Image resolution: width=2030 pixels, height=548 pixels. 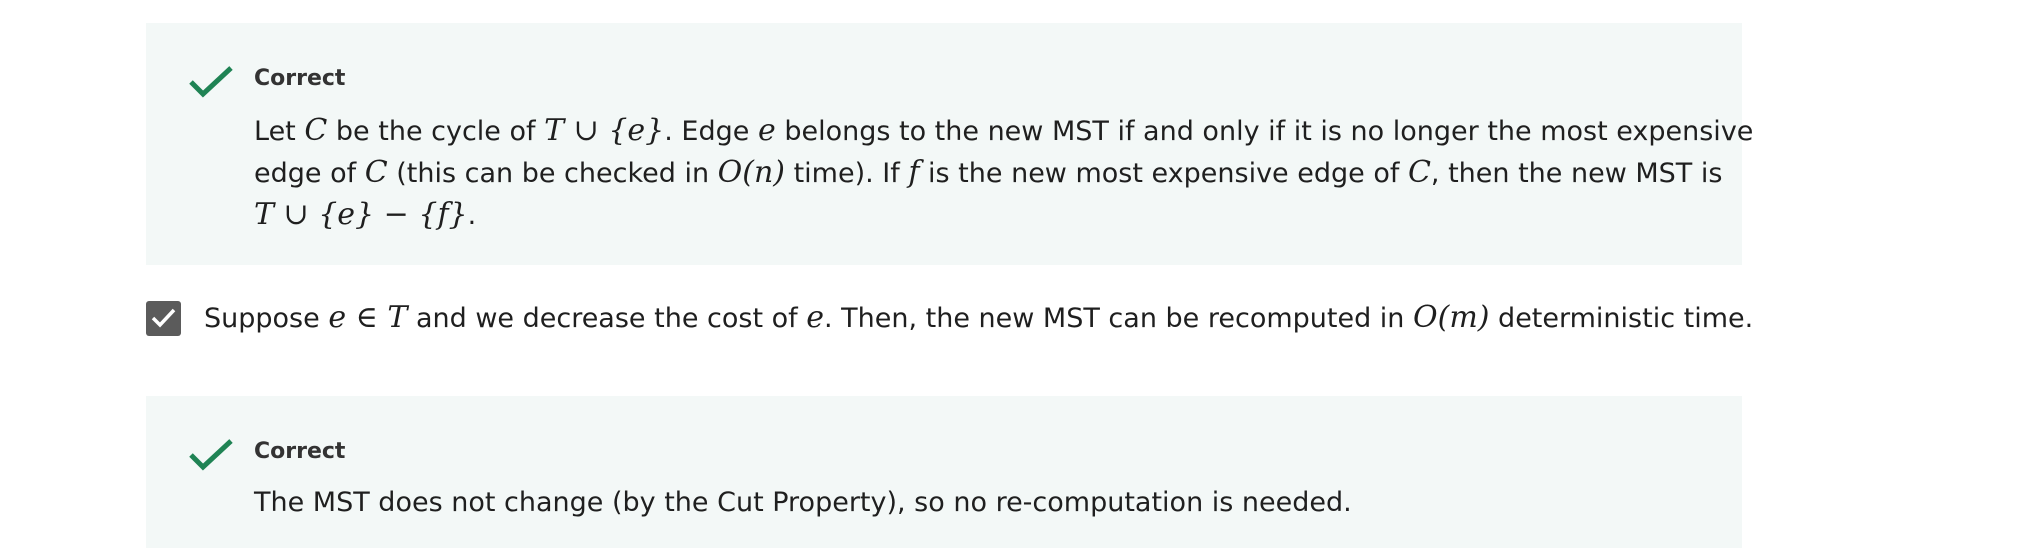 I want to click on feedback-line-3: T ∪ {e} − {f}., so click(x=365, y=214).